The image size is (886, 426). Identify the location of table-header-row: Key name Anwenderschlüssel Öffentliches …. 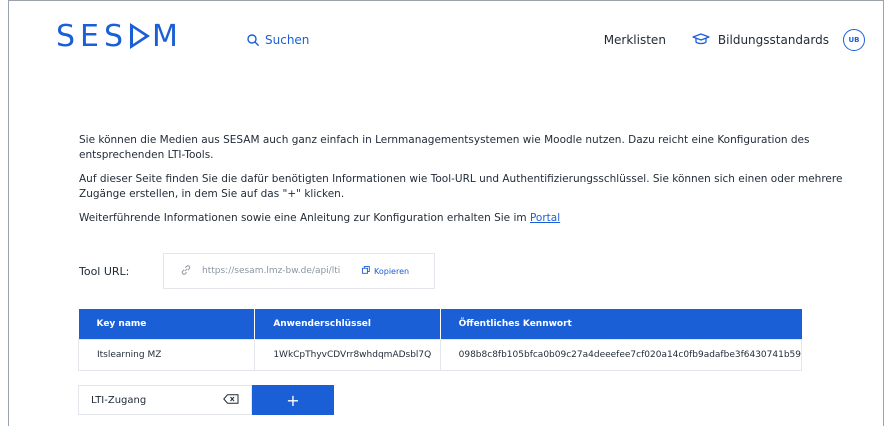
(440, 324).